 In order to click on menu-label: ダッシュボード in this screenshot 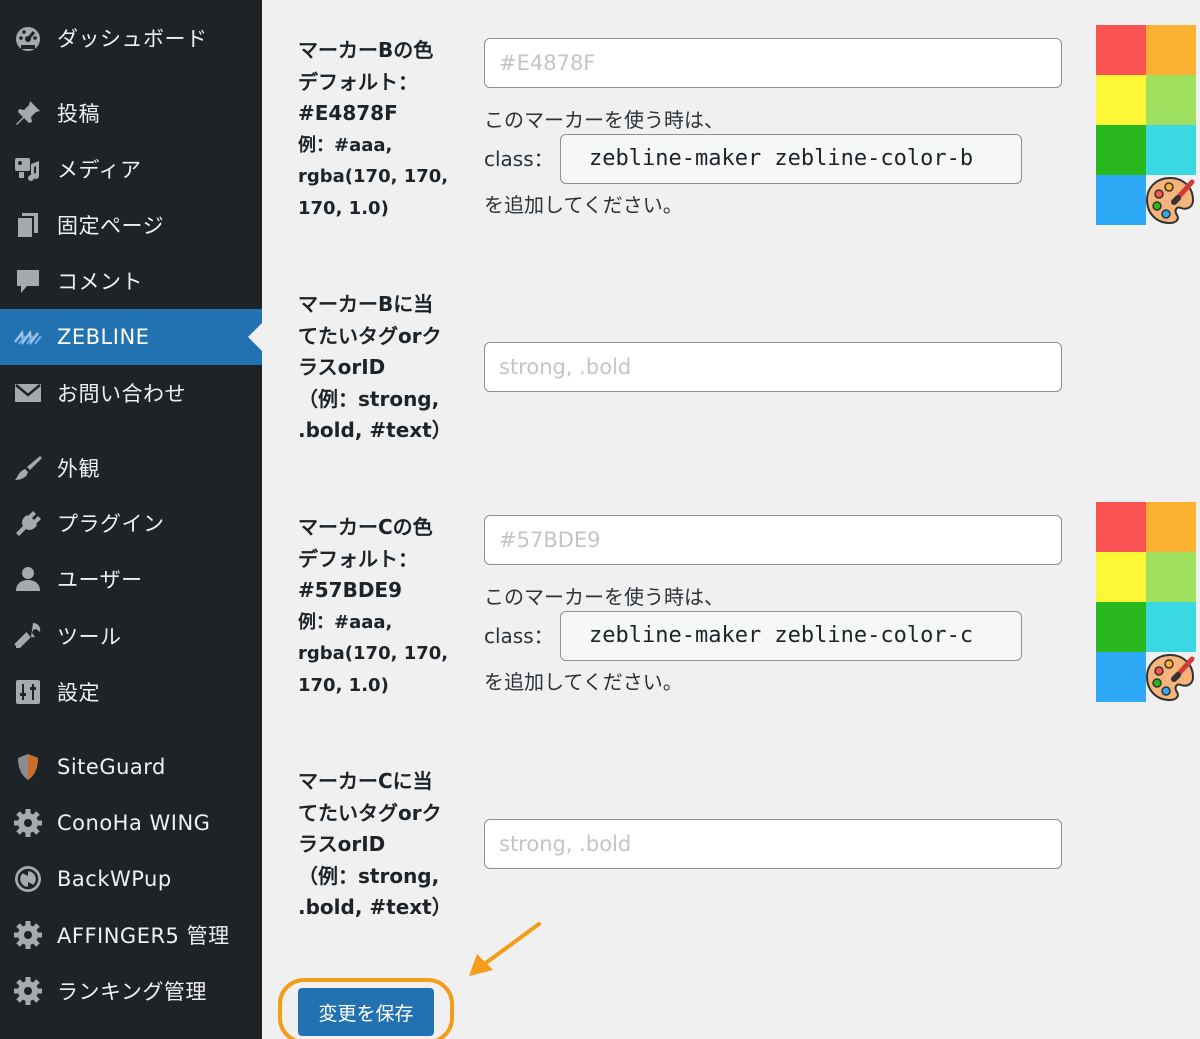, I will do `click(132, 39)`.